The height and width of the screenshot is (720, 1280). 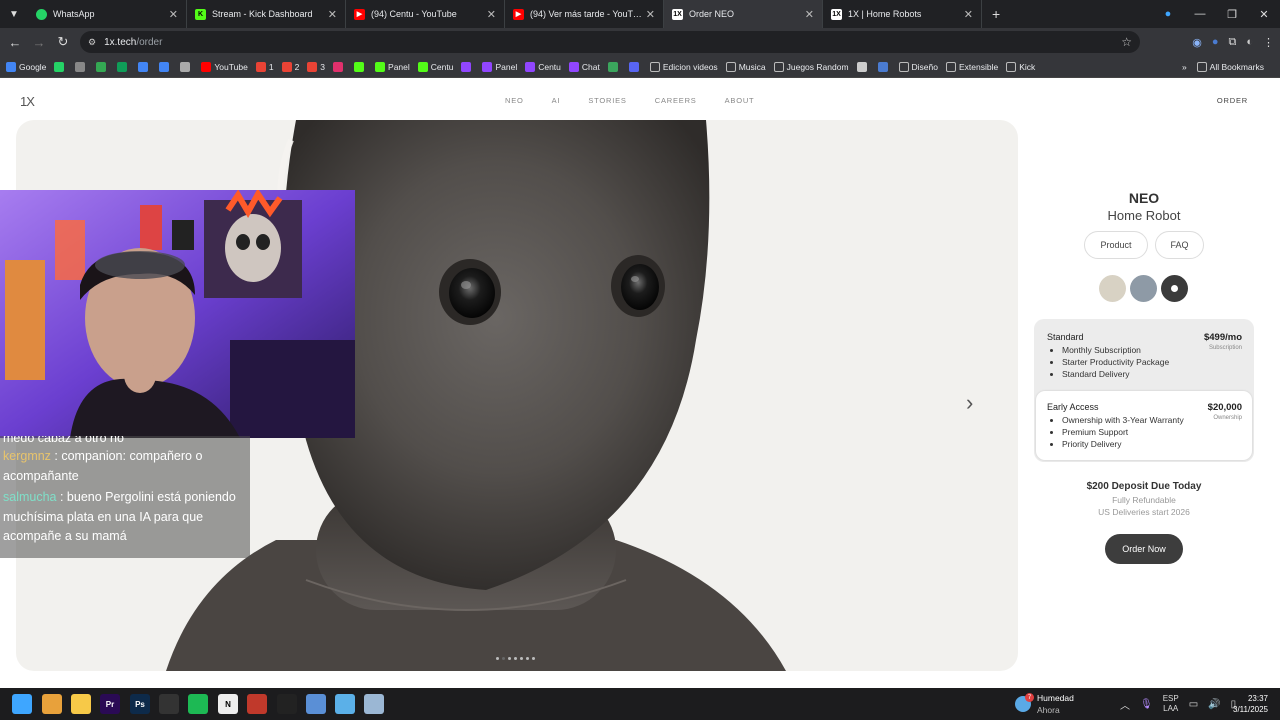 What do you see at coordinates (584, 66) in the screenshot?
I see `bookmark-item: Chat` at bounding box center [584, 66].